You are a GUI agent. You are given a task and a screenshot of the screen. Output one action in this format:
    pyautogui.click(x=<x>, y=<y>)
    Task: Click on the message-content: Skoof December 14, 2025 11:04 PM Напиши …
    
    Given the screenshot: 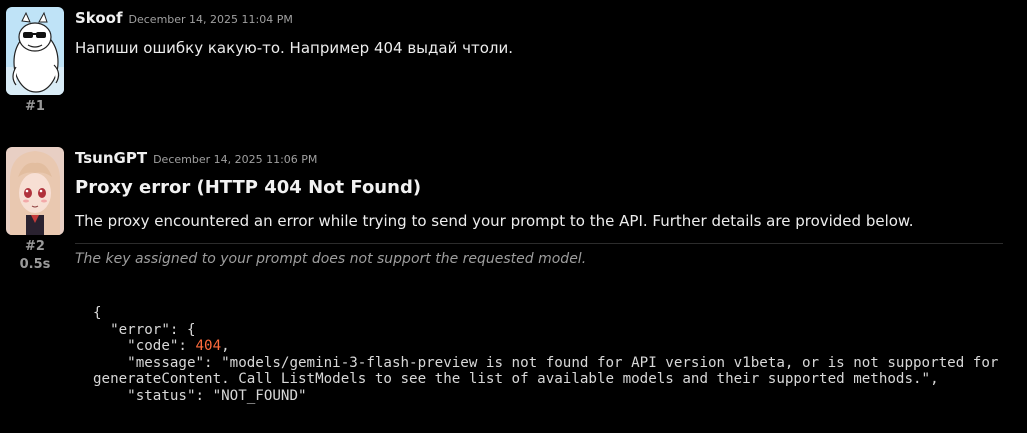 What is the action you would take?
    pyautogui.click(x=539, y=33)
    